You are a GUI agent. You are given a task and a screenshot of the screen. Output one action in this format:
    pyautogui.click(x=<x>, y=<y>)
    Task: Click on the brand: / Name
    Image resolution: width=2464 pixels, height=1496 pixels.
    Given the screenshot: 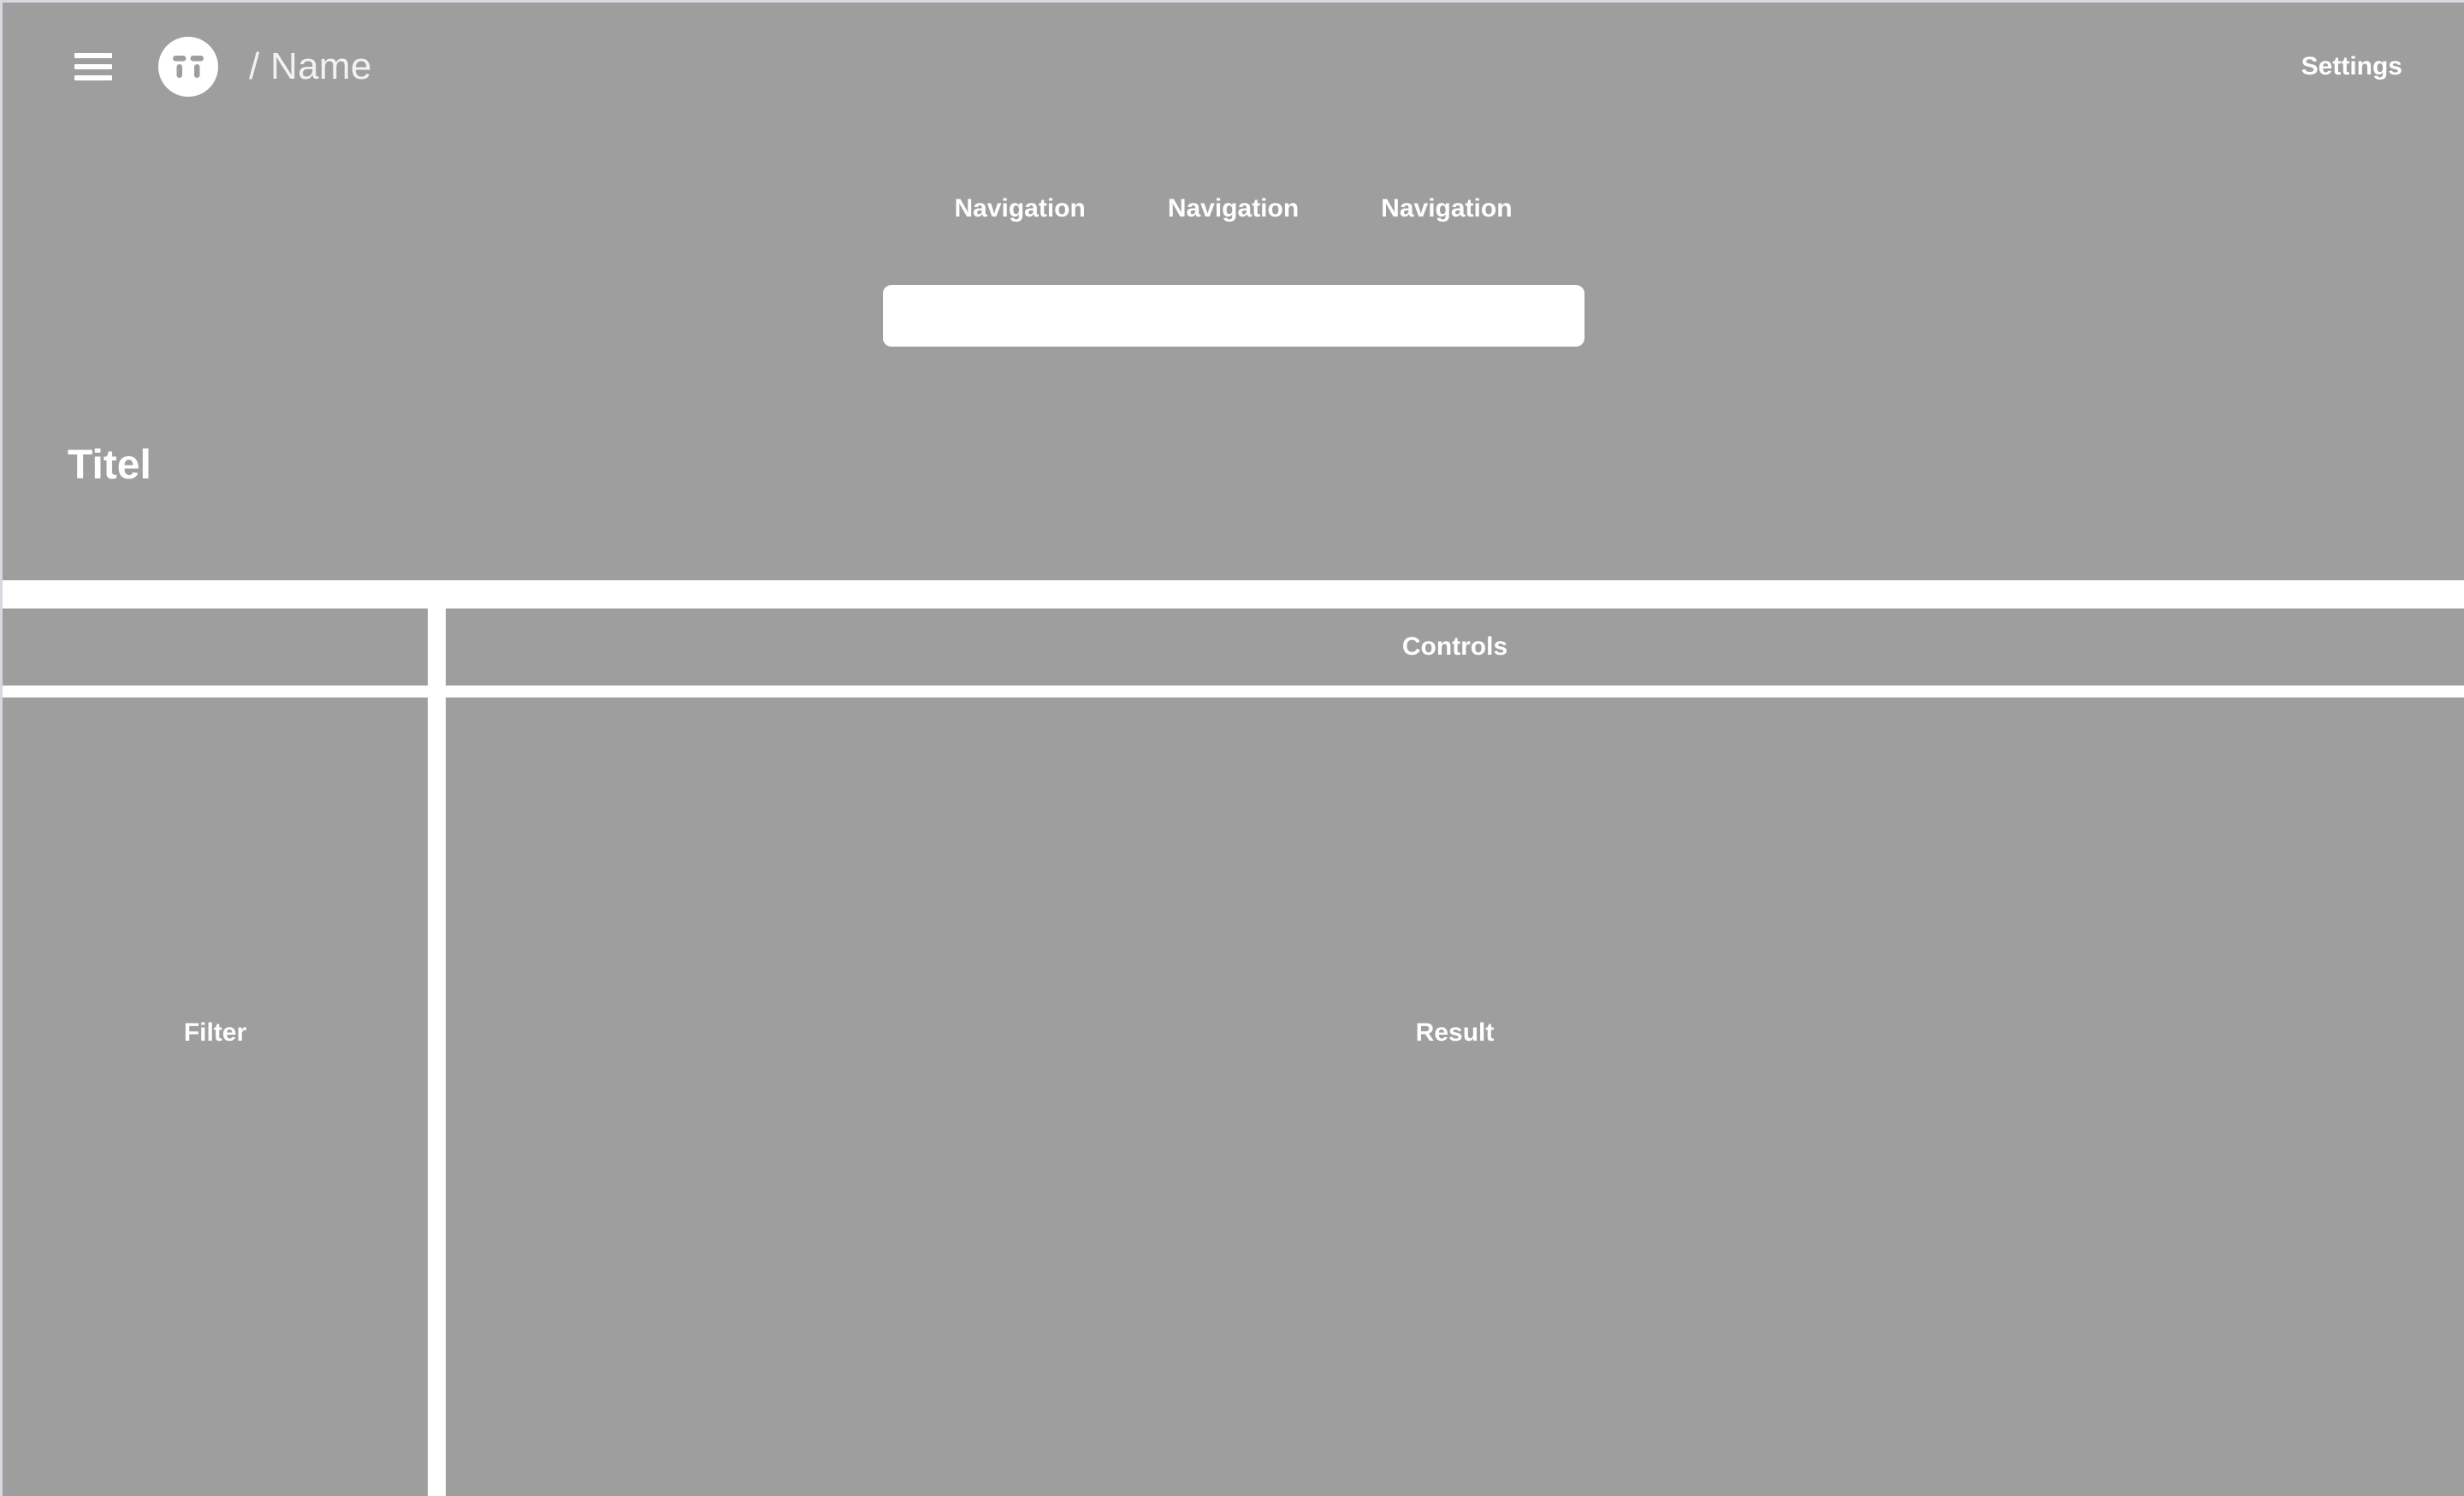 What is the action you would take?
    pyautogui.click(x=265, y=67)
    